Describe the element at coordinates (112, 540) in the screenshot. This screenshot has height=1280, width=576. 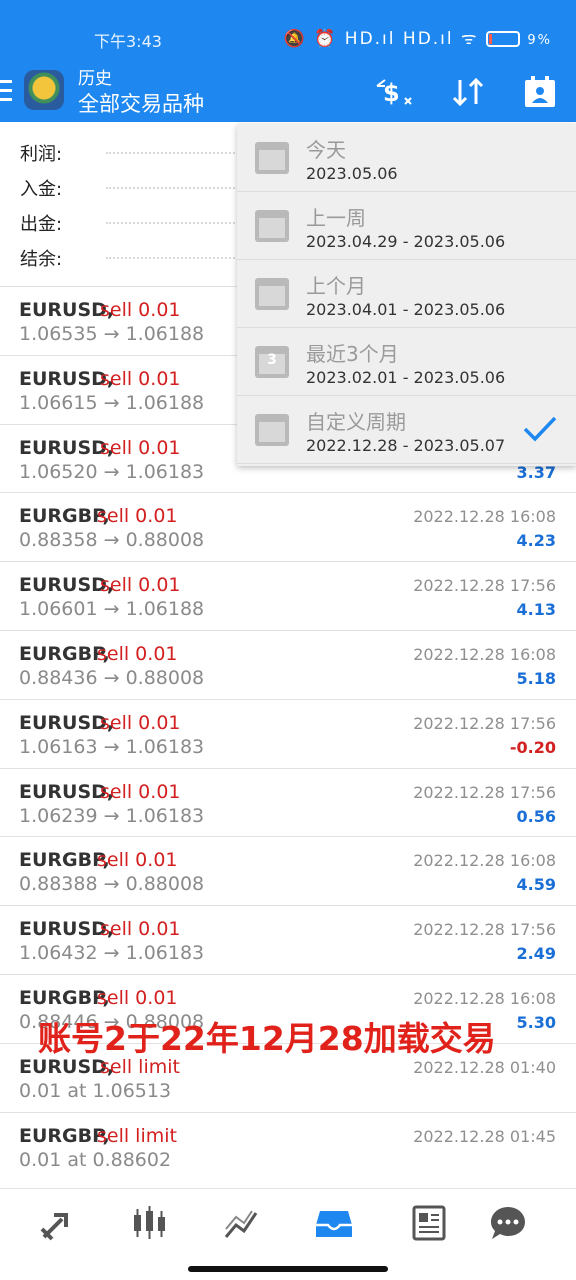
I see `trade-price: 0.88358 → 0.88008` at that location.